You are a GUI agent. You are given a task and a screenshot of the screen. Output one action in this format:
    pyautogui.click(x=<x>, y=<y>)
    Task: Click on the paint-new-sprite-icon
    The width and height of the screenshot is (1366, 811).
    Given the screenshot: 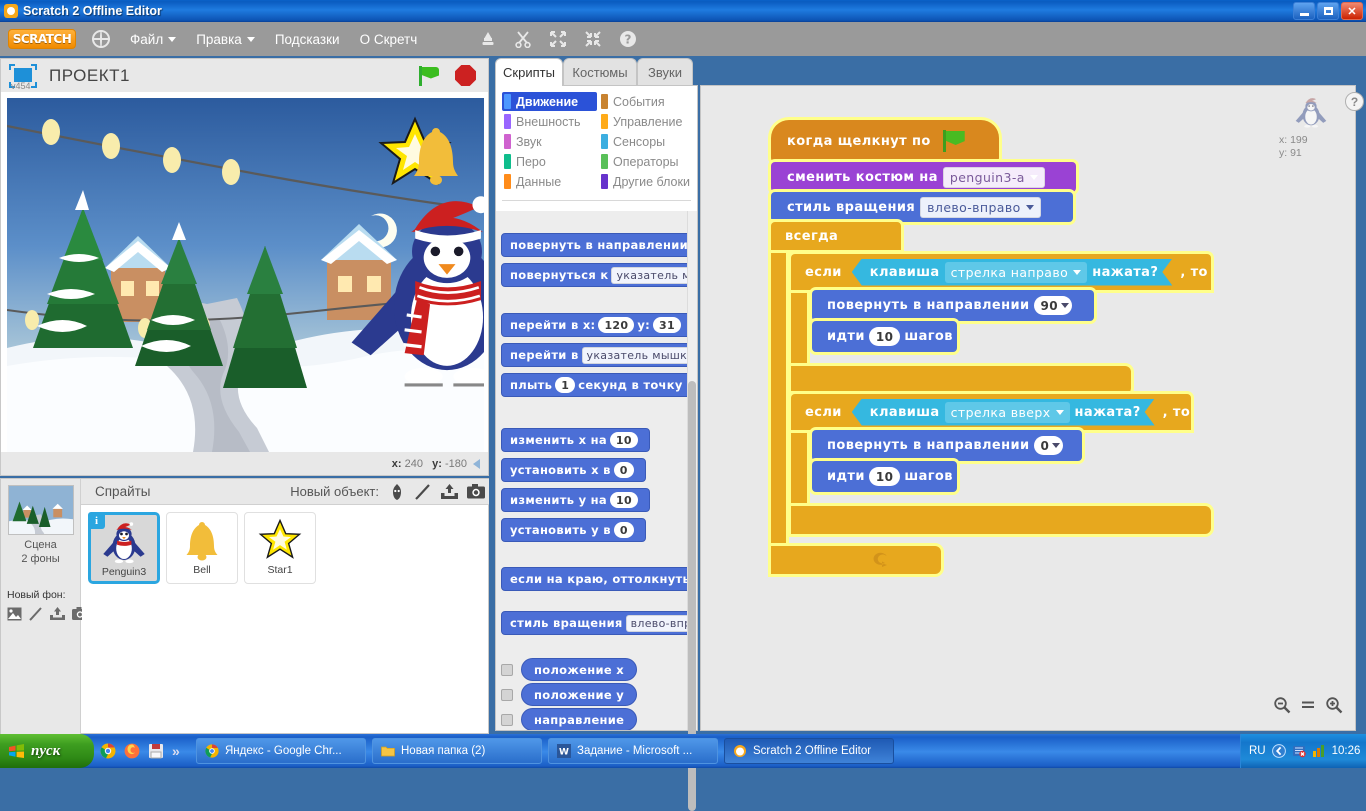 What is the action you would take?
    pyautogui.click(x=423, y=492)
    